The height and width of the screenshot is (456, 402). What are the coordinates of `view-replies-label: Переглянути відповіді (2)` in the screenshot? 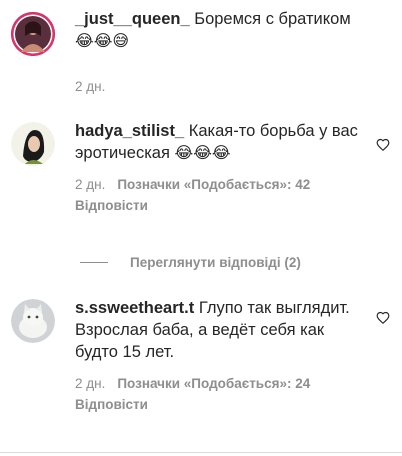 It's located at (215, 262).